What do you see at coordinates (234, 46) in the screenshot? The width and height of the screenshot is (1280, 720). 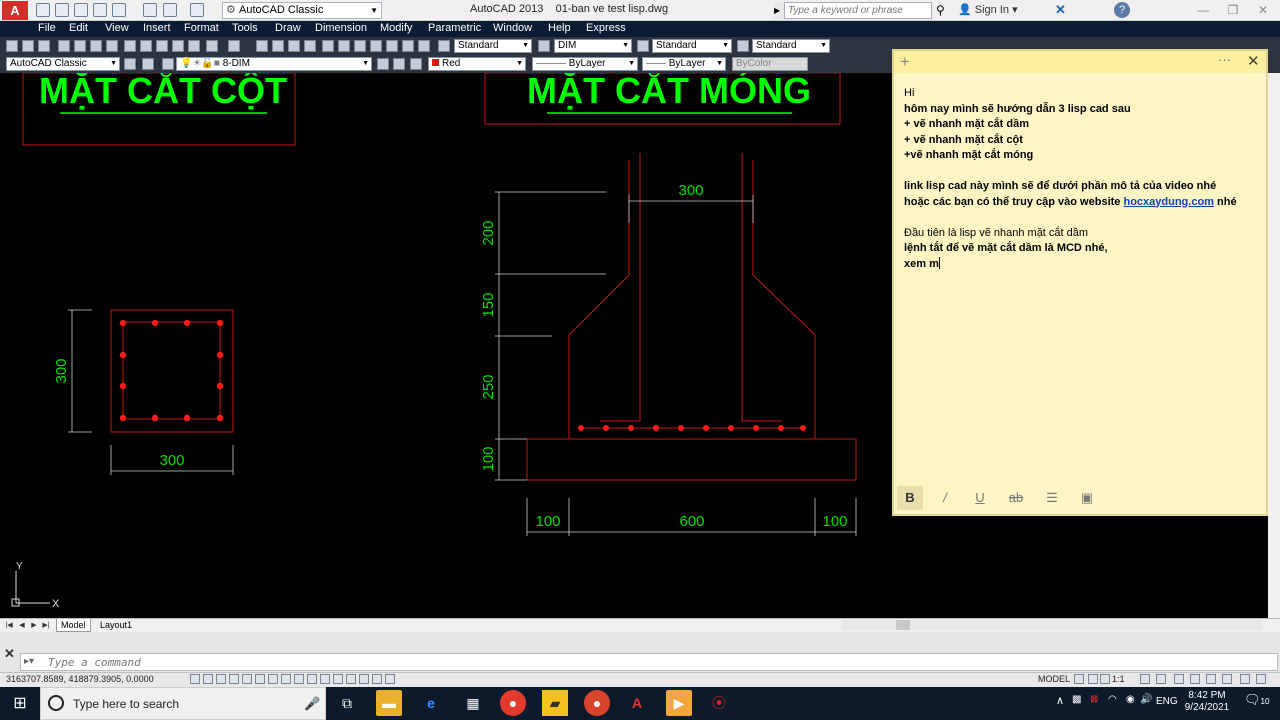 I see `redo-tool-icon` at bounding box center [234, 46].